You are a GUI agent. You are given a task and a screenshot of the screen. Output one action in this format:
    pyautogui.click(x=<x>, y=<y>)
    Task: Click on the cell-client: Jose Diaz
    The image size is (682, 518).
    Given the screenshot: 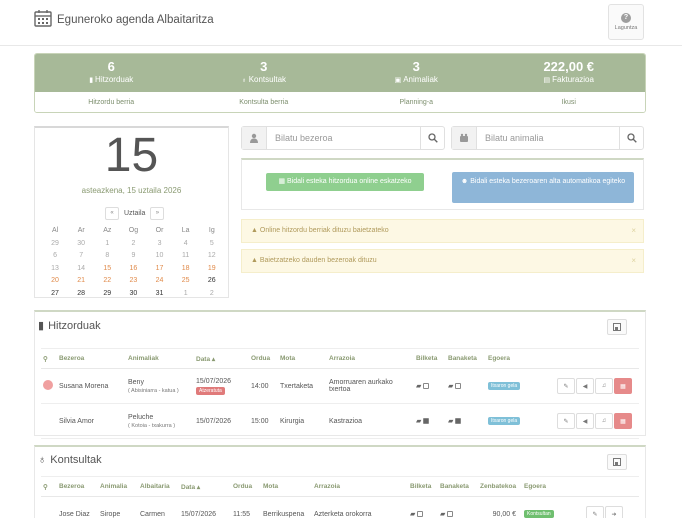 What is the action you would take?
    pyautogui.click(x=77, y=507)
    